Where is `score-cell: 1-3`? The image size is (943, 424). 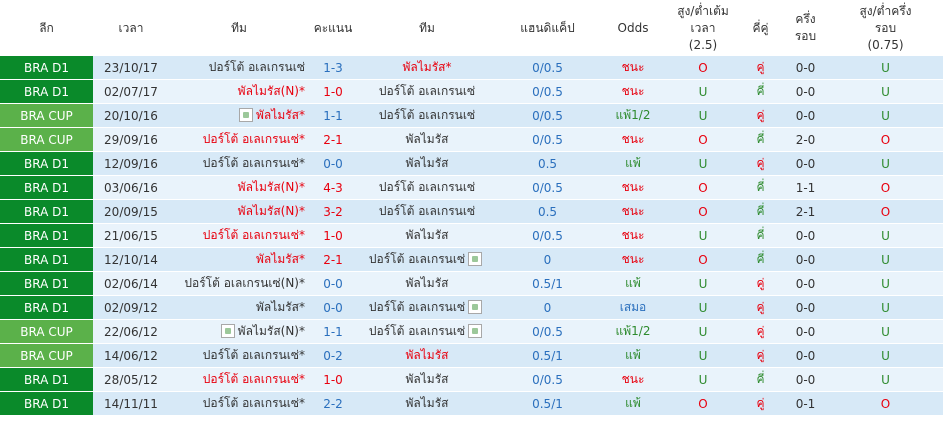
score-cell: 1-3 is located at coordinates (333, 68).